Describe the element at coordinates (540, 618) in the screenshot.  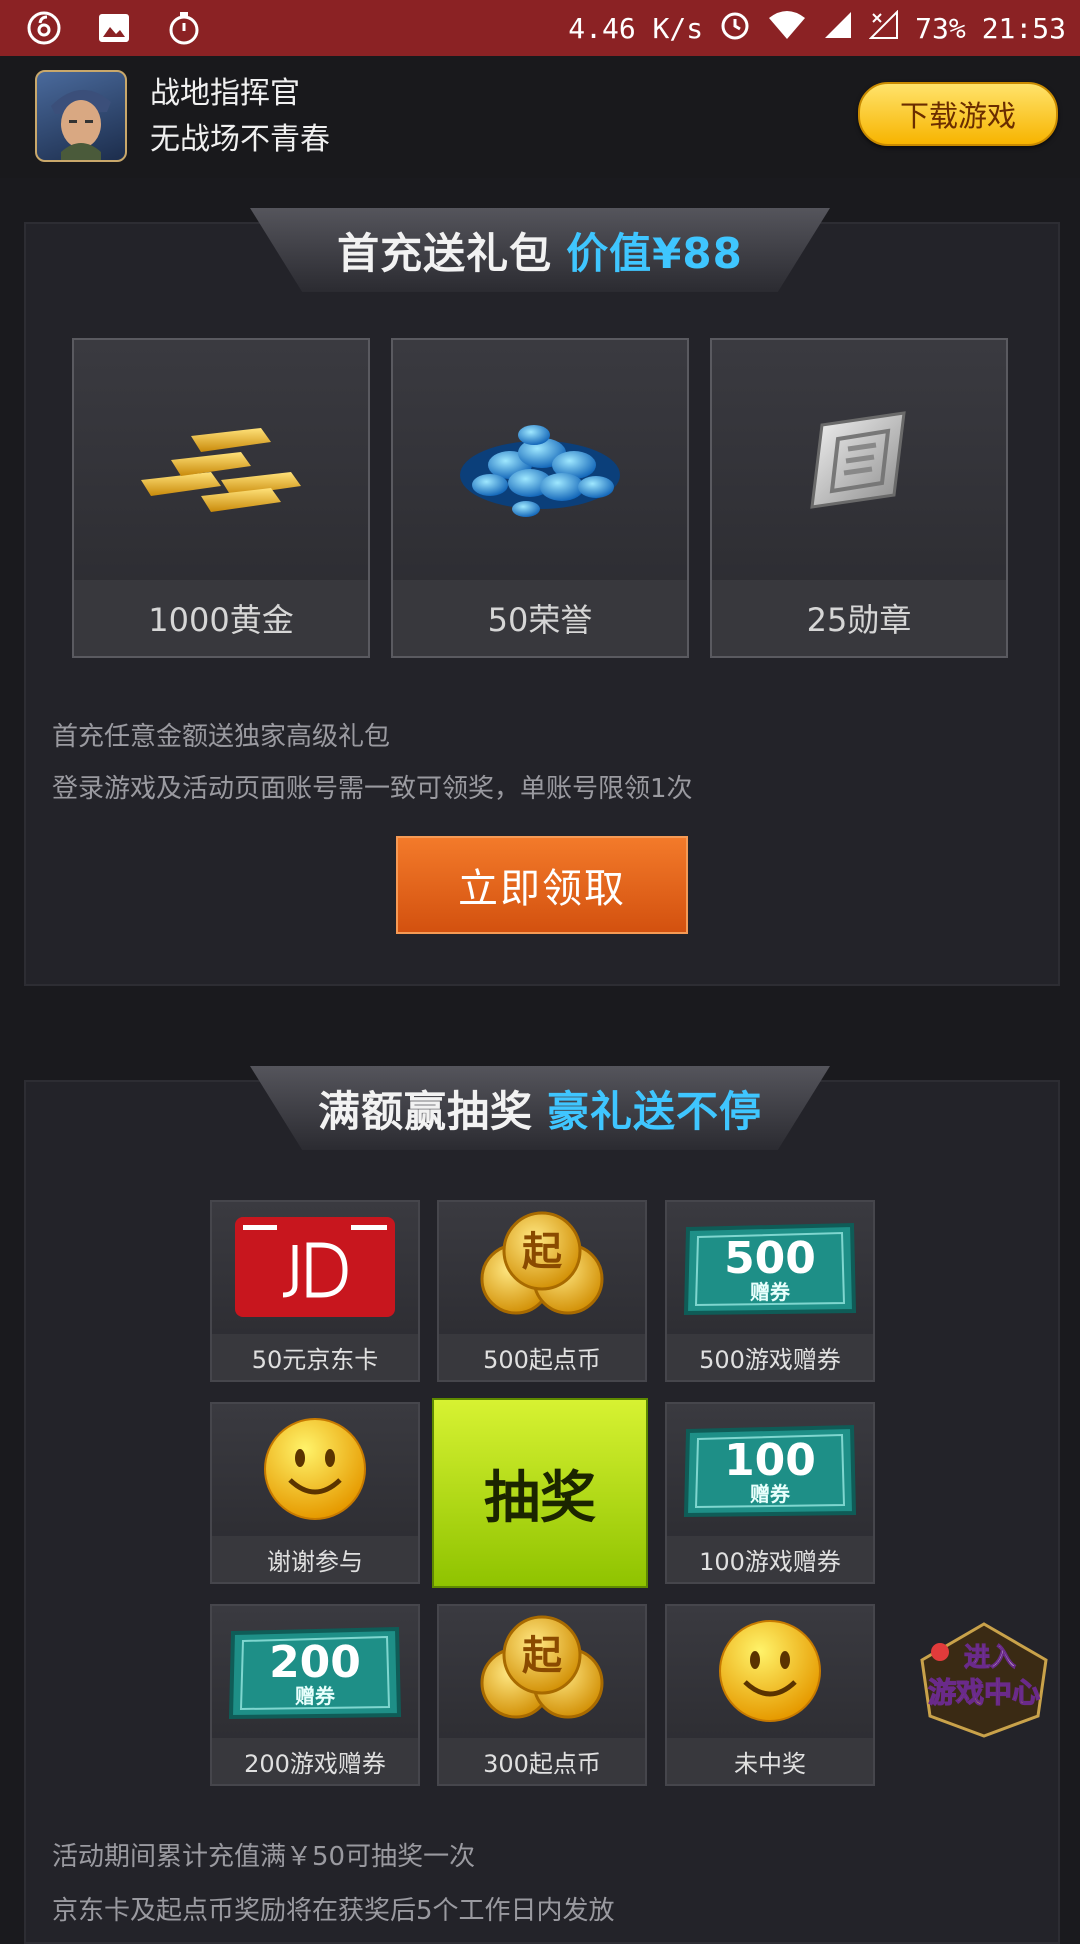
I see `gift-label: 50荣誉` at that location.